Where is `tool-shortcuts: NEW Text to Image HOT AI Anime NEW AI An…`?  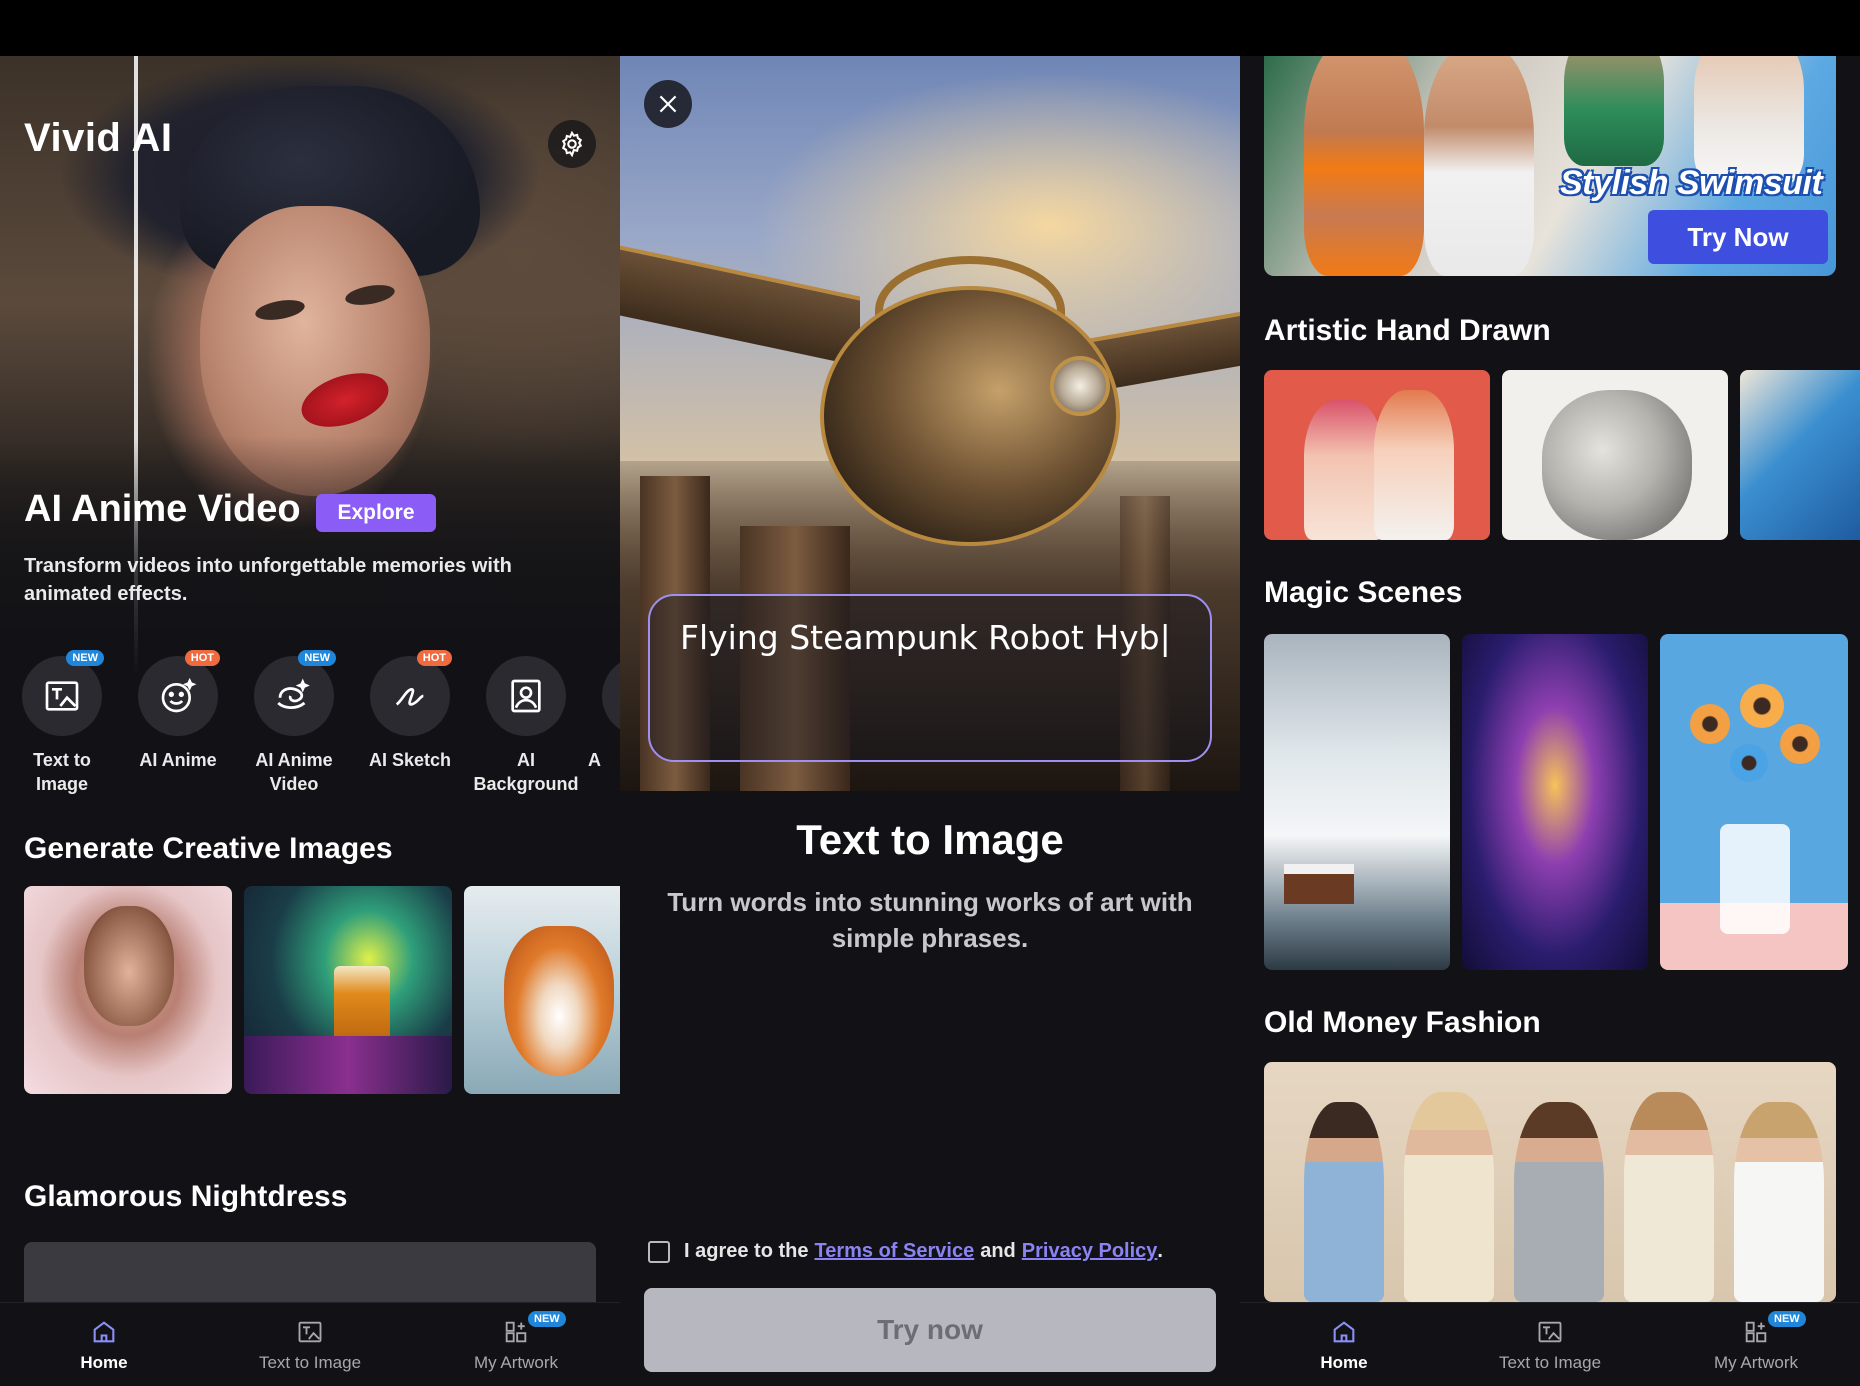 tool-shortcuts: NEW Text to Image HOT AI Anime NEW AI An… is located at coordinates (310, 728).